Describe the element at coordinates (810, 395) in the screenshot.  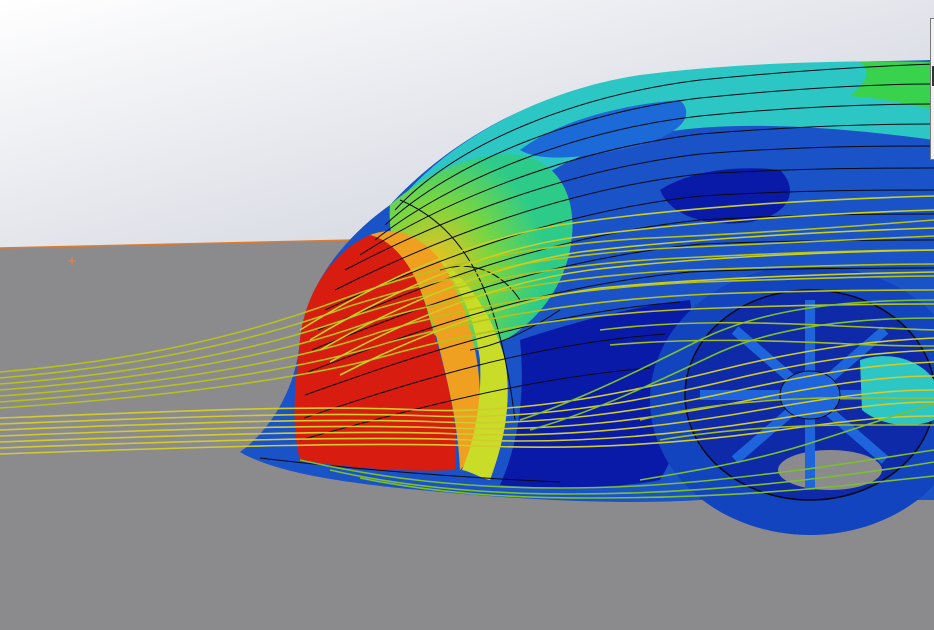
I see `wheel-hub` at that location.